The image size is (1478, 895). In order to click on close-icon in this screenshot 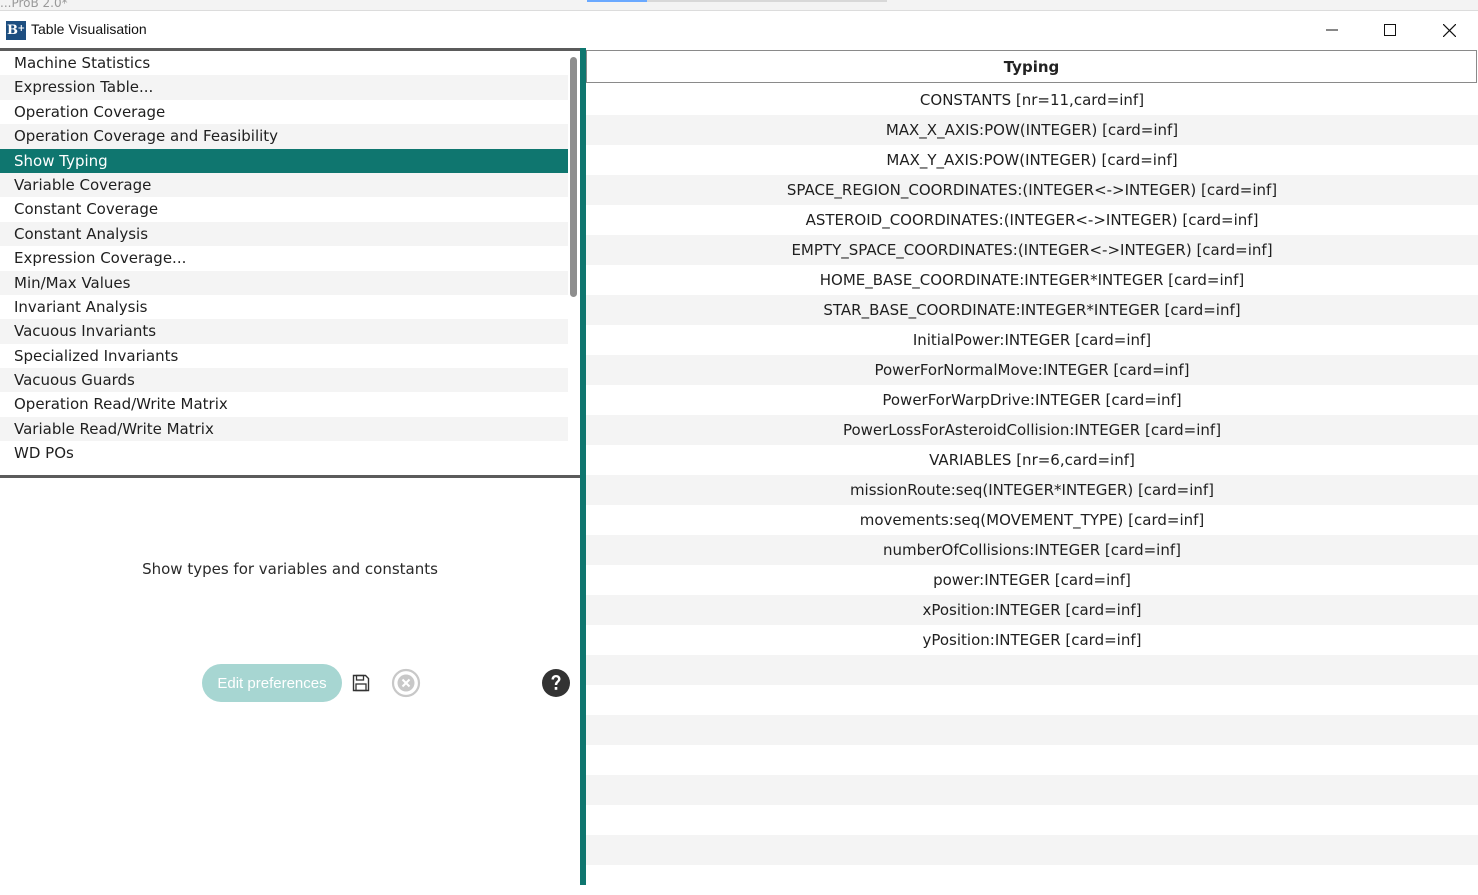, I will do `click(1449, 30)`.